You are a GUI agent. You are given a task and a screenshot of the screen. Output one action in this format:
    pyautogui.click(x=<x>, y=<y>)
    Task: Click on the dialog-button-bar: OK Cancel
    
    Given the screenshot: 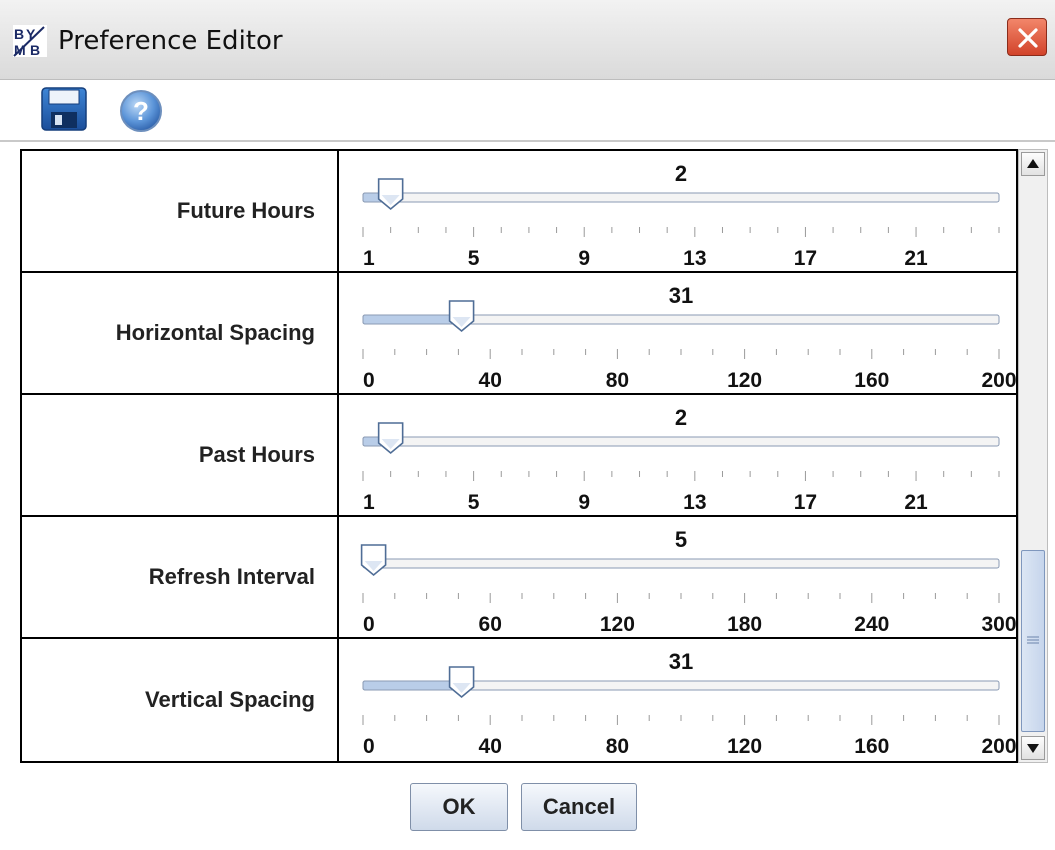 What is the action you would take?
    pyautogui.click(x=527, y=810)
    